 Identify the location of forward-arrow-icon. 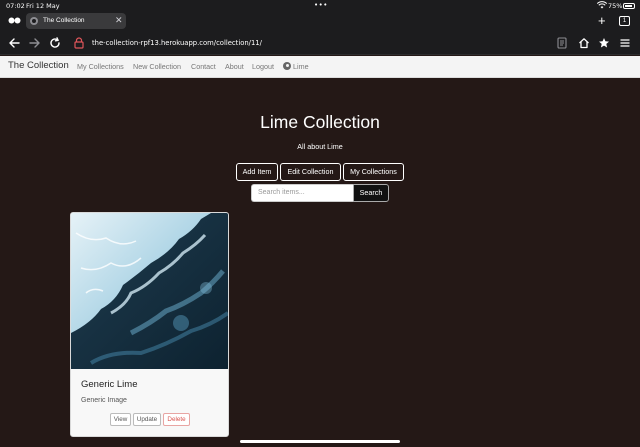
(35, 43).